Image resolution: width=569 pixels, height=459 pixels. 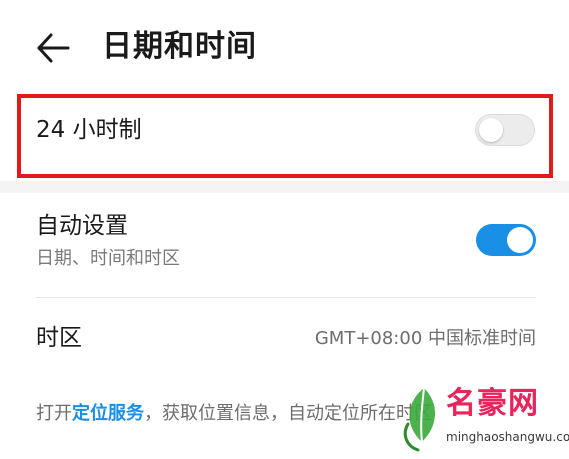 I want to click on watermark-url: minghaoshangwu.com, so click(x=507, y=437).